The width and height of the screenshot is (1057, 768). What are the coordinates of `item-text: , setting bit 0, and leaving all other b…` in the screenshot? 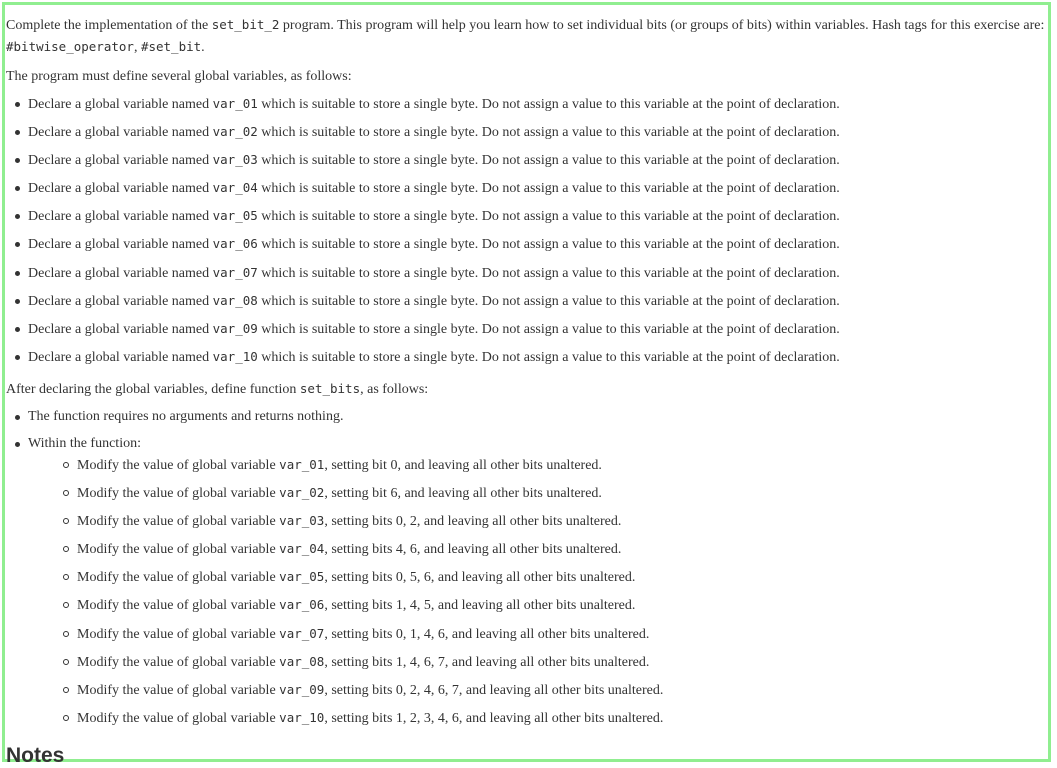 It's located at (463, 465).